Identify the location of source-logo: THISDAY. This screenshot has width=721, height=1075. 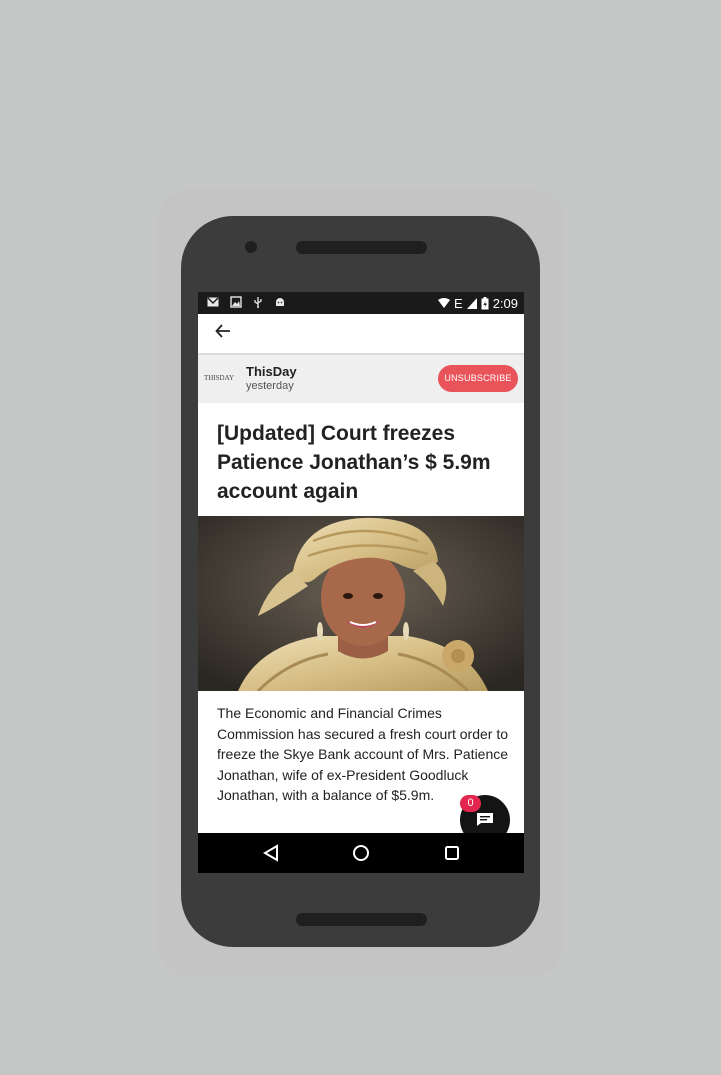
(222, 378).